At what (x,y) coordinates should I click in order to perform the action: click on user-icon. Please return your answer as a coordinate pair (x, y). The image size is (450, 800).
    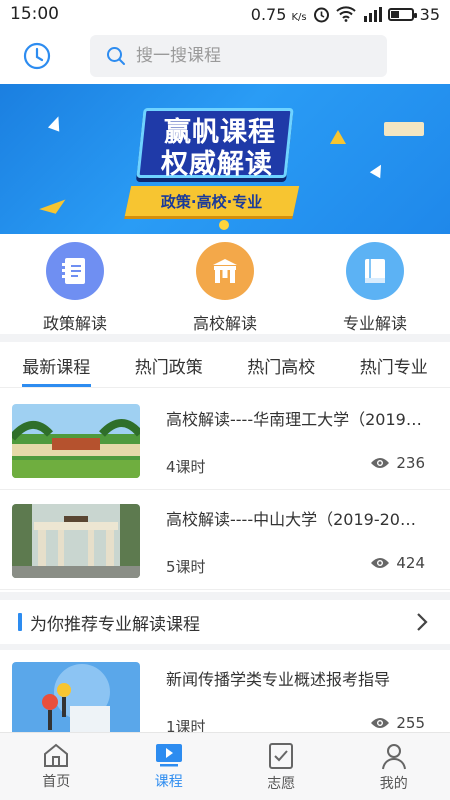
    Looking at the image, I should click on (393, 757).